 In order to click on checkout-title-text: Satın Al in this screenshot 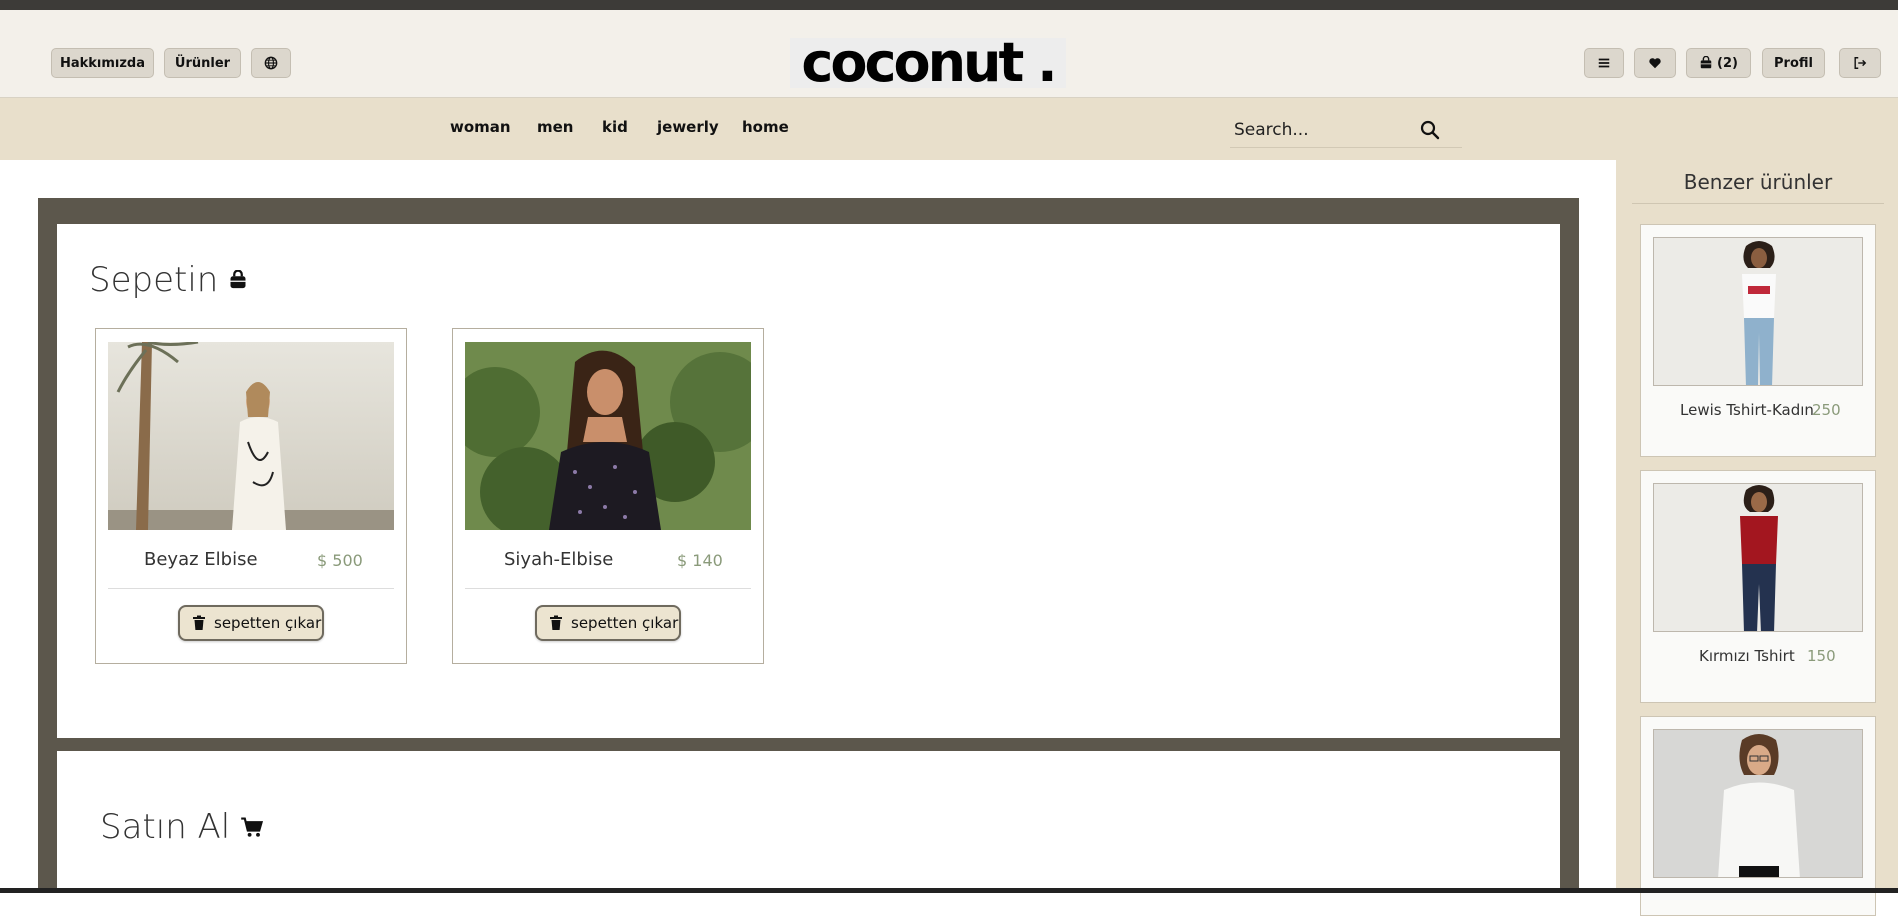, I will do `click(165, 827)`.